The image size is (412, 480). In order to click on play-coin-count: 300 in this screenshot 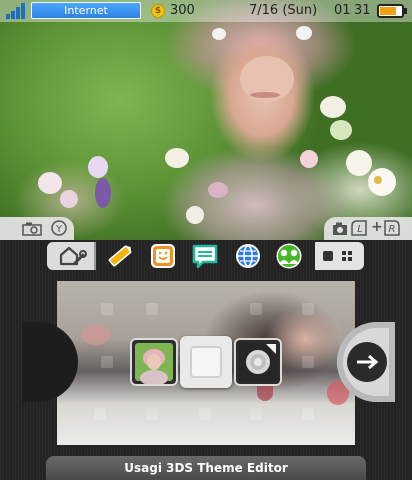, I will do `click(182, 10)`.